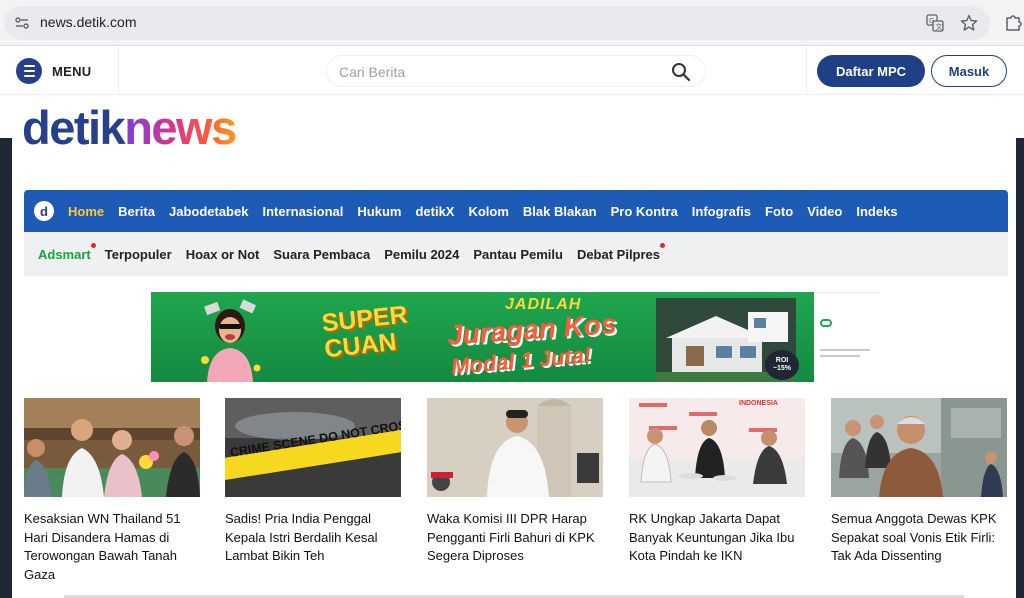 This screenshot has height=598, width=1024. What do you see at coordinates (499, 72) in the screenshot?
I see `search-input` at bounding box center [499, 72].